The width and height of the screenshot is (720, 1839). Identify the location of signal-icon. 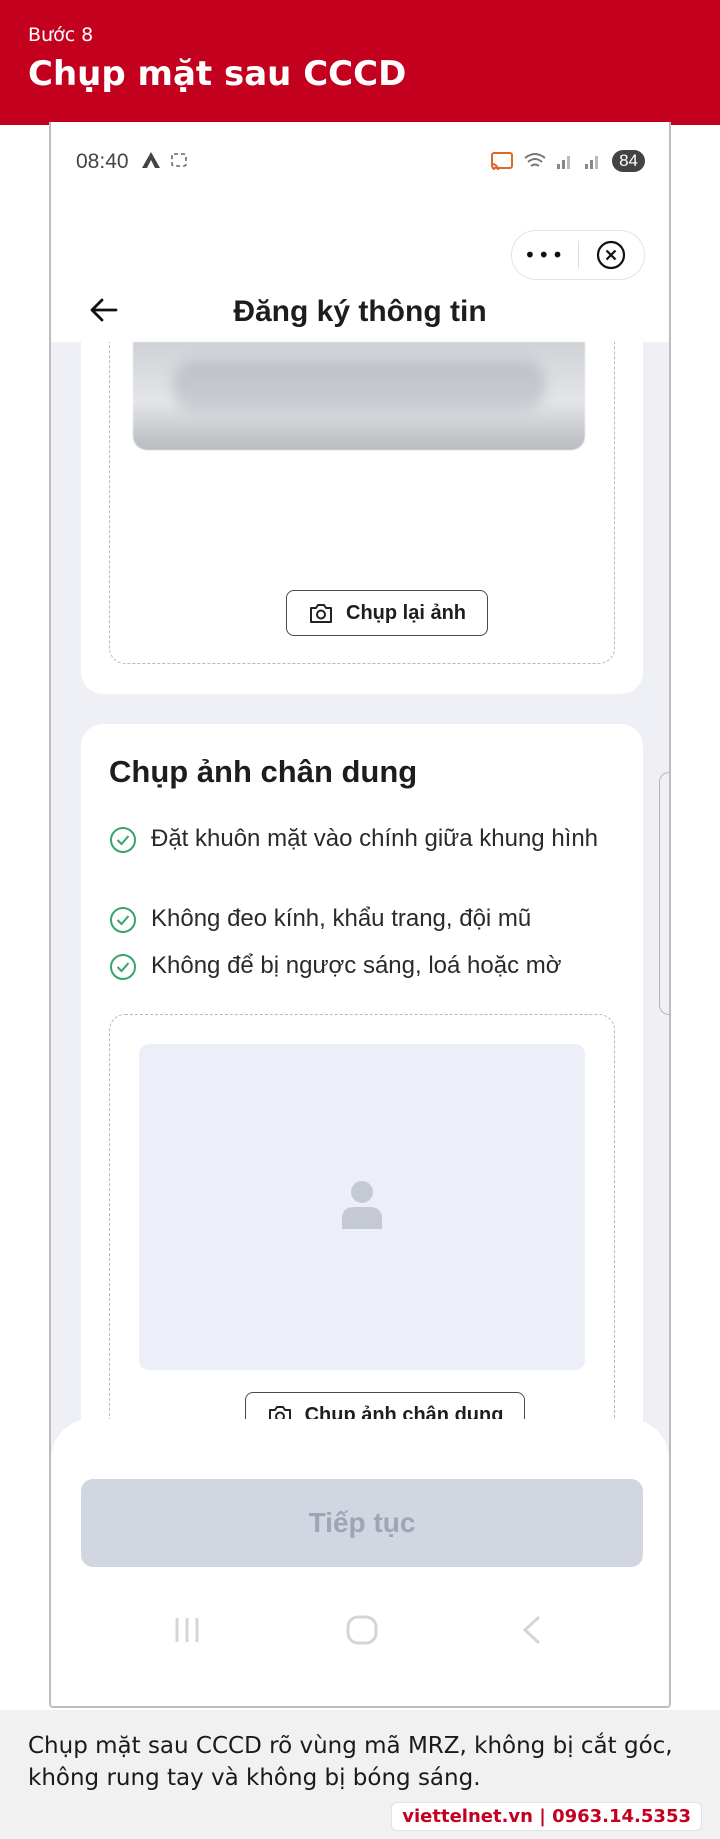
(564, 162).